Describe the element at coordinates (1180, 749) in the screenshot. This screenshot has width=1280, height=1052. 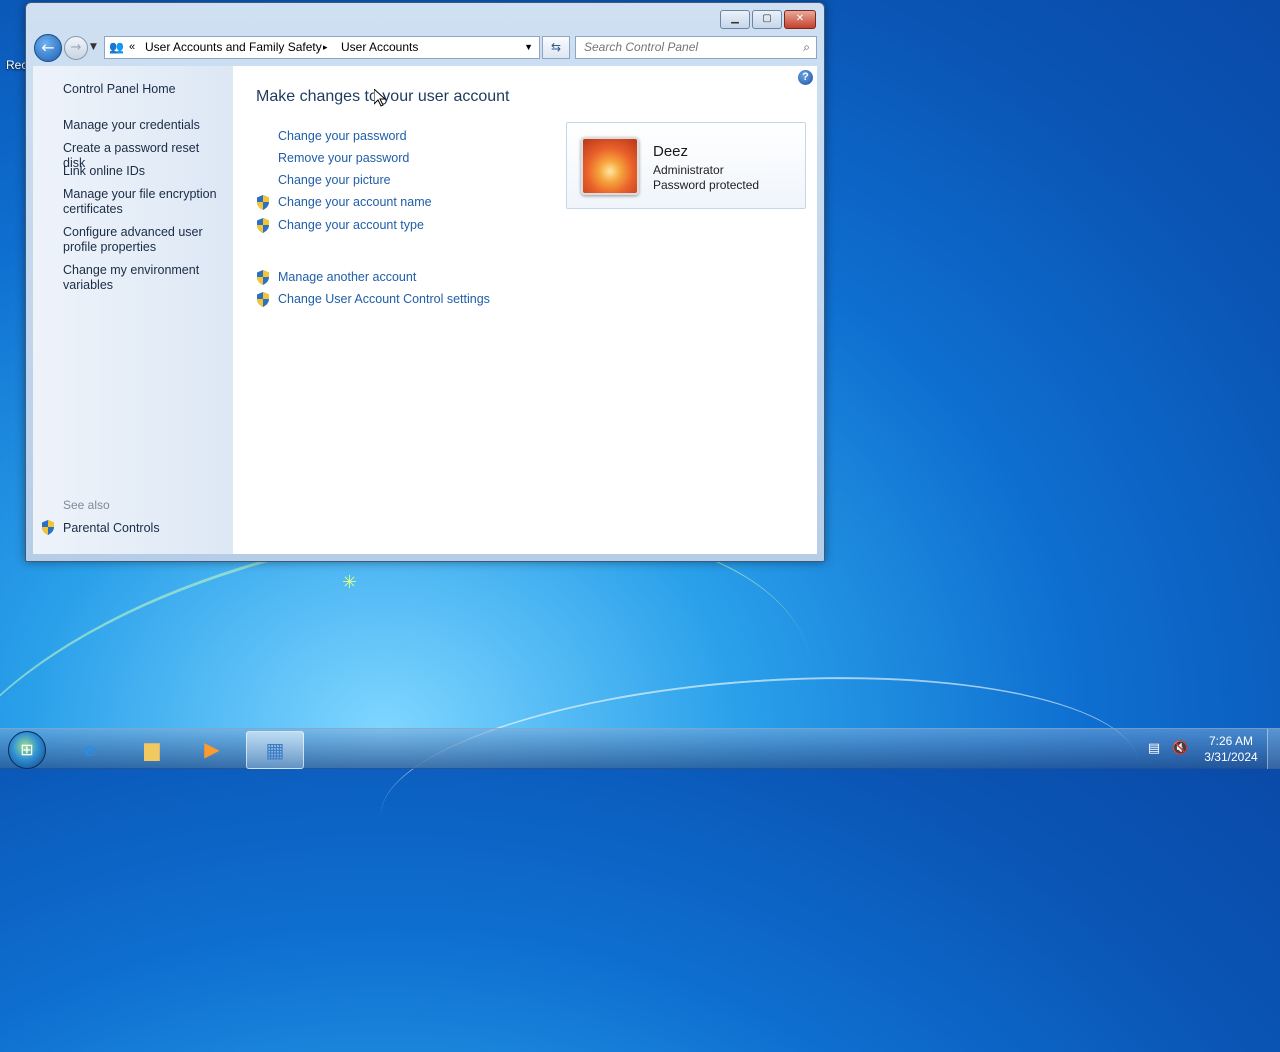
I see `volume-muted-icon: 🔇` at that location.